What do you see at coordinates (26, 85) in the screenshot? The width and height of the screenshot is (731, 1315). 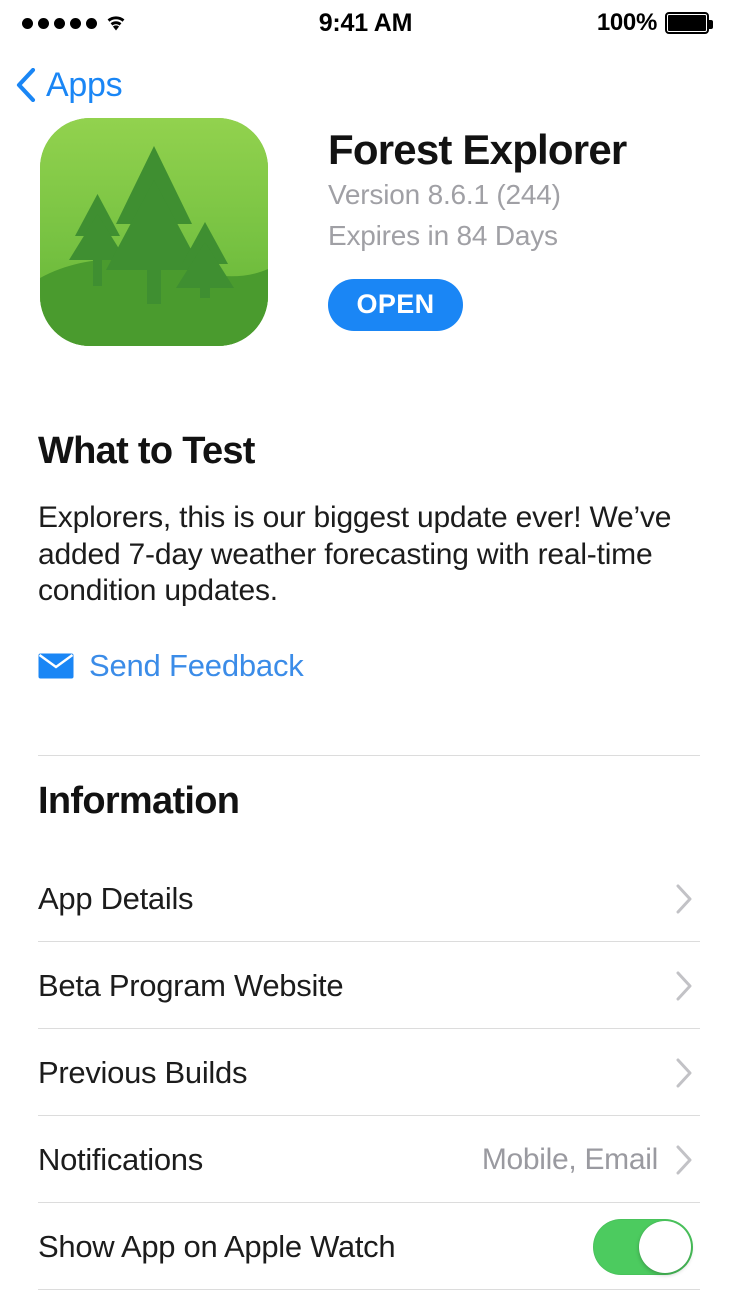 I see `chevron-left-icon` at bounding box center [26, 85].